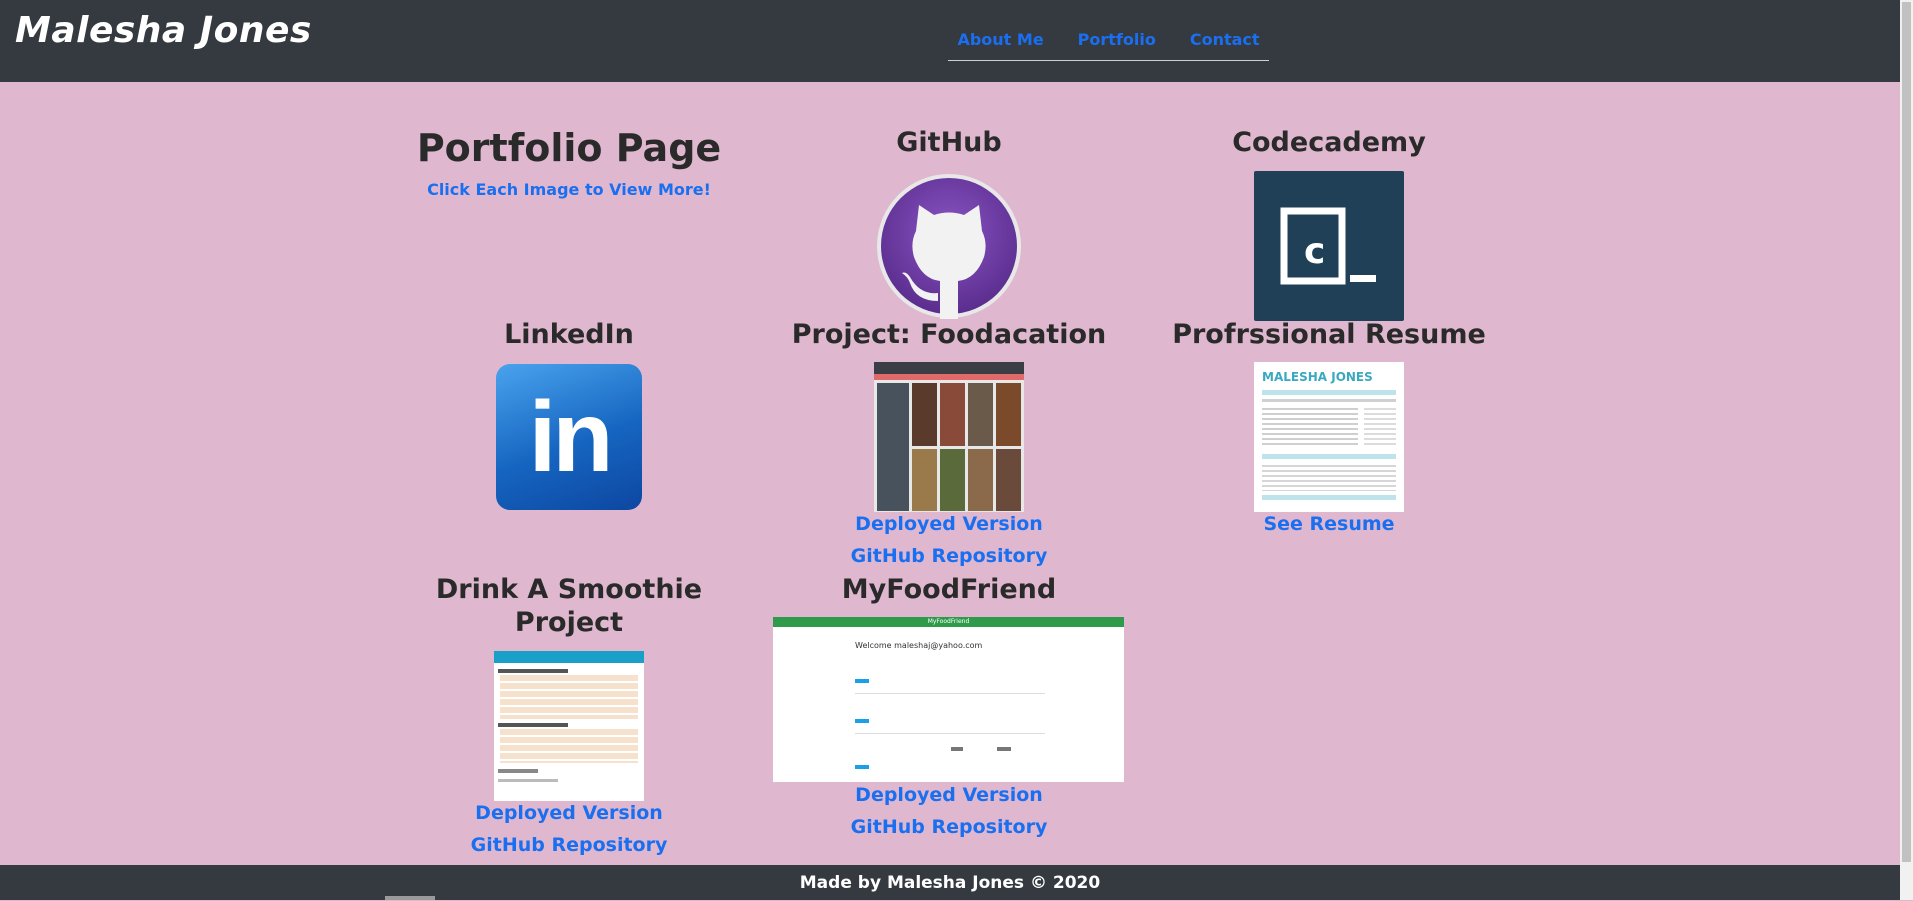 This screenshot has width=1913, height=901. I want to click on smoothie-screenshot, so click(569, 726).